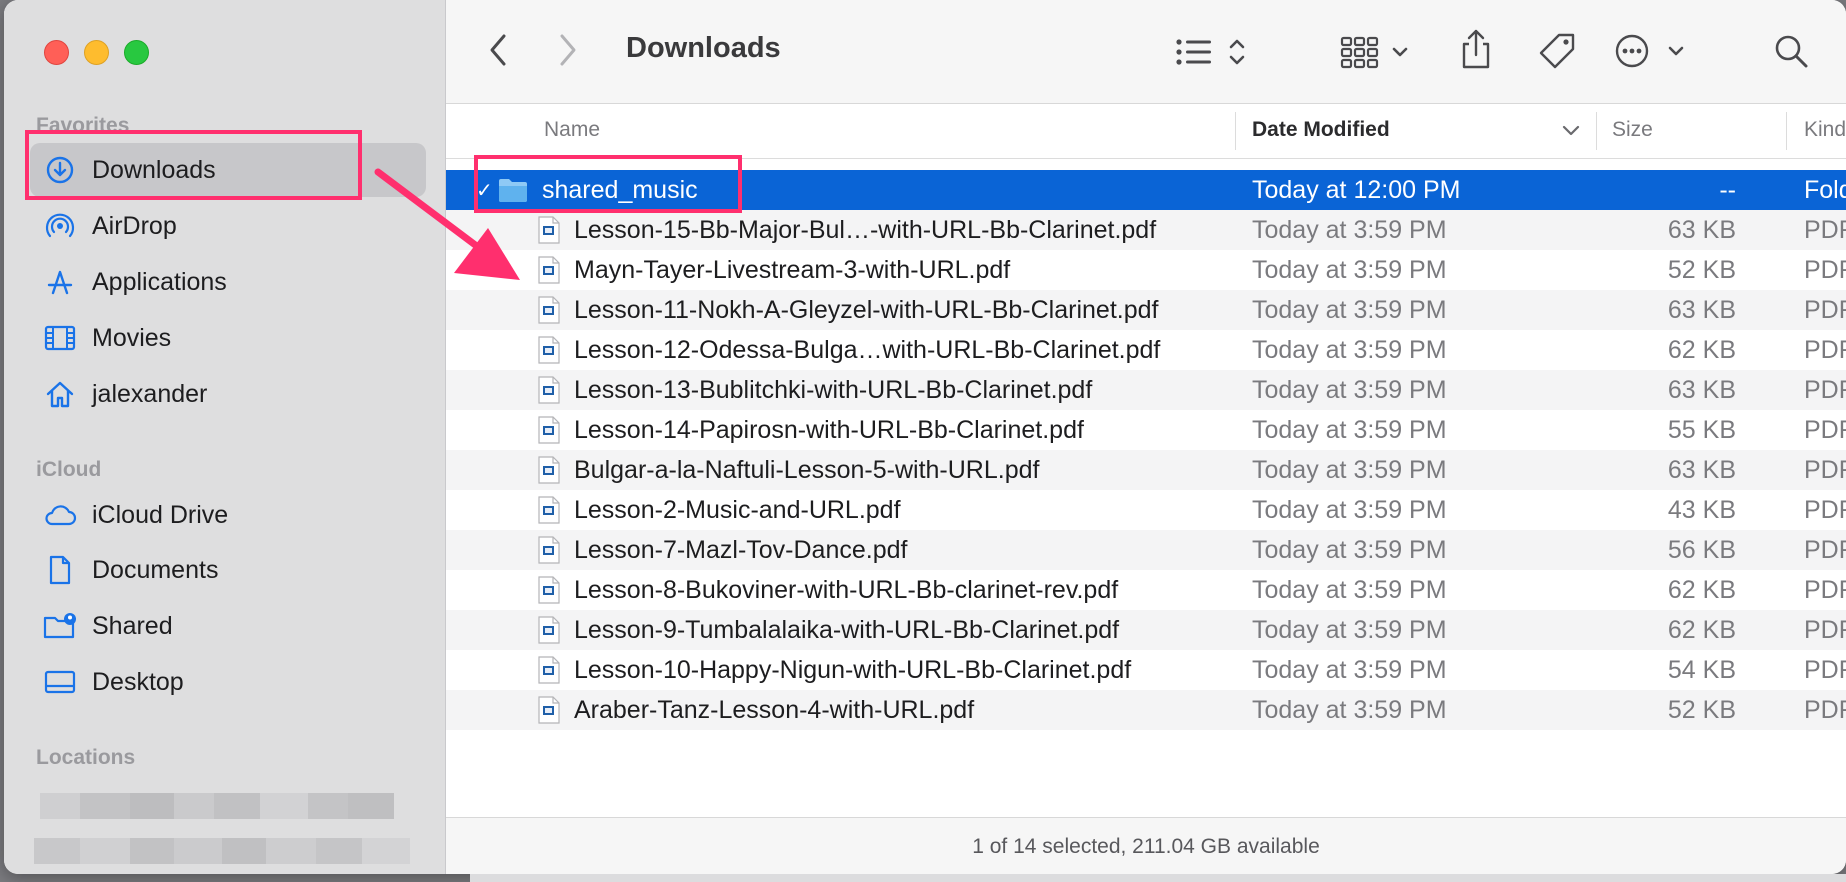  What do you see at coordinates (447, 224) in the screenshot?
I see `annotation-arrow-icon` at bounding box center [447, 224].